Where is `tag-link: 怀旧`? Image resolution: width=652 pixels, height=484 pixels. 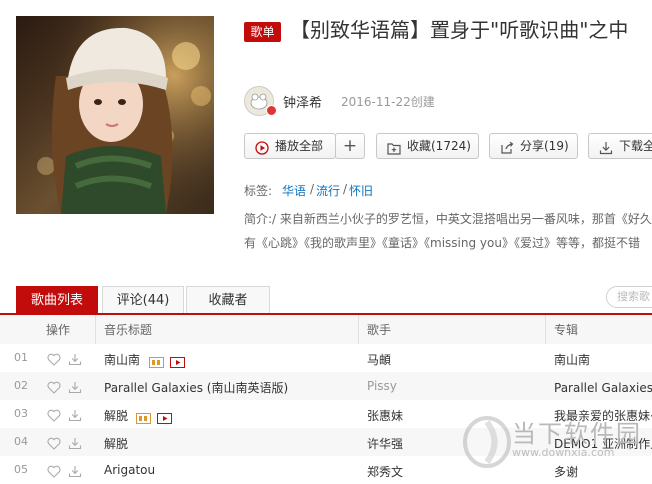 tag-link: 怀旧 is located at coordinates (361, 190).